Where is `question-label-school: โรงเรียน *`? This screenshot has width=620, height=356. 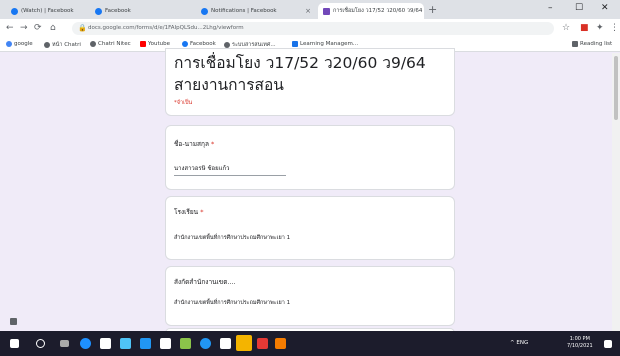 question-label-school: โรงเรียน * is located at coordinates (189, 212).